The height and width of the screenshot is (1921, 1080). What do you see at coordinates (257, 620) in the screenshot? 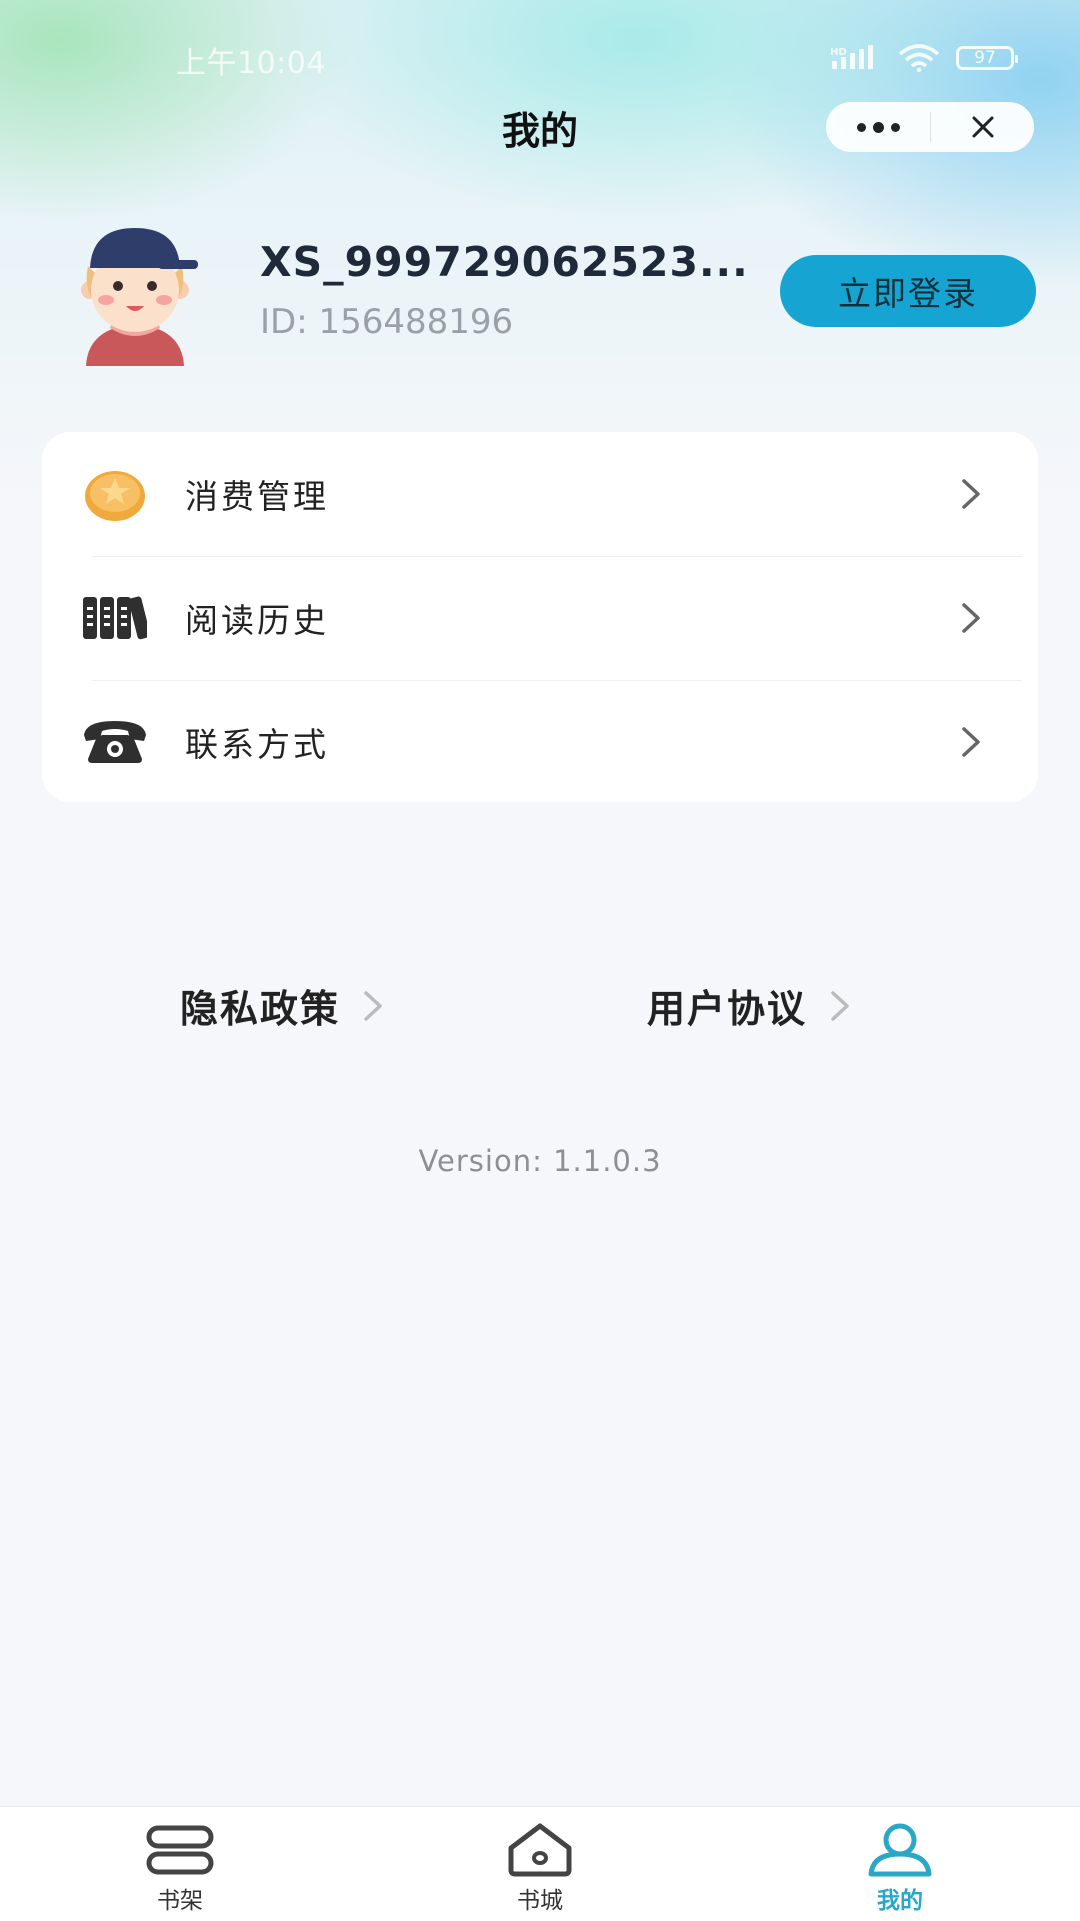
I see `menu-item-label: 阅读历史` at bounding box center [257, 620].